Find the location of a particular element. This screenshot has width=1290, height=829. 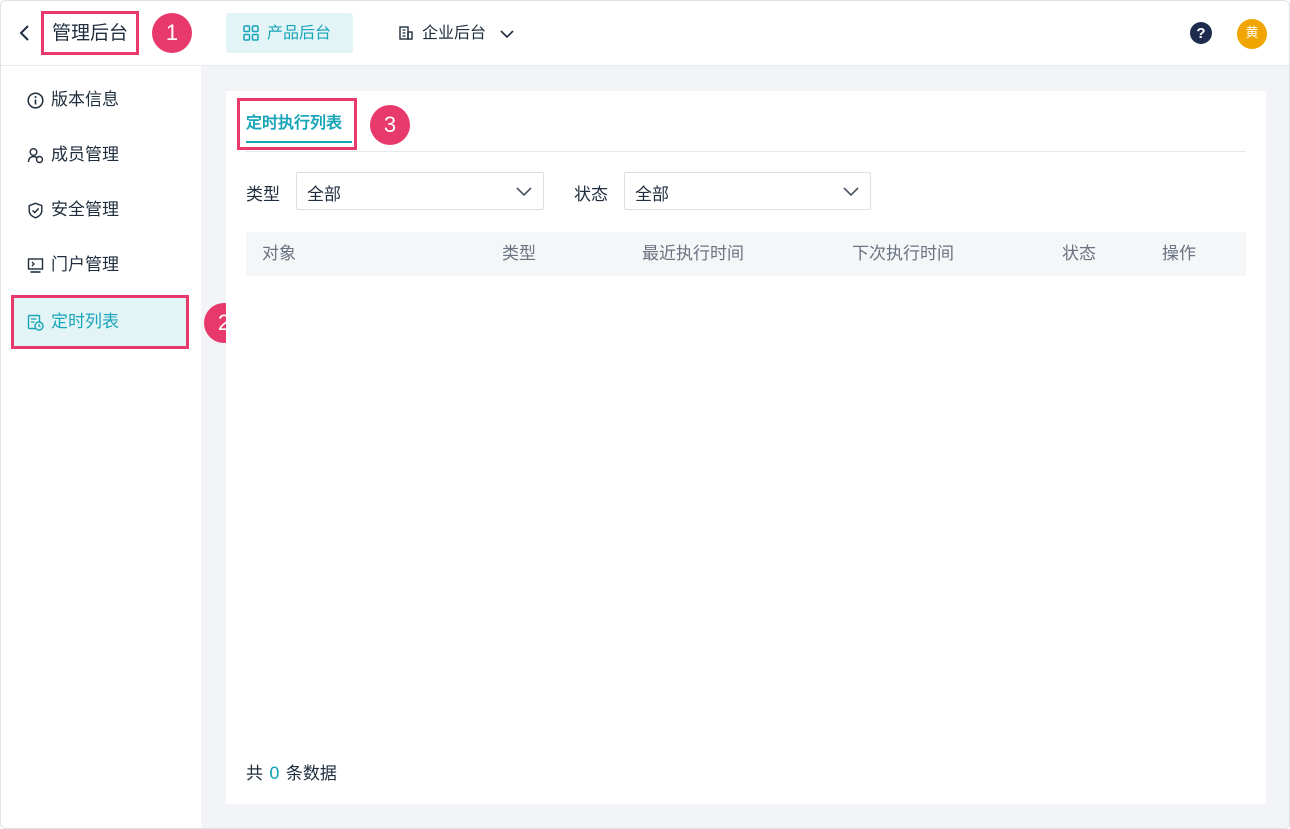

column-header-status: 状态 is located at coordinates (1079, 254).